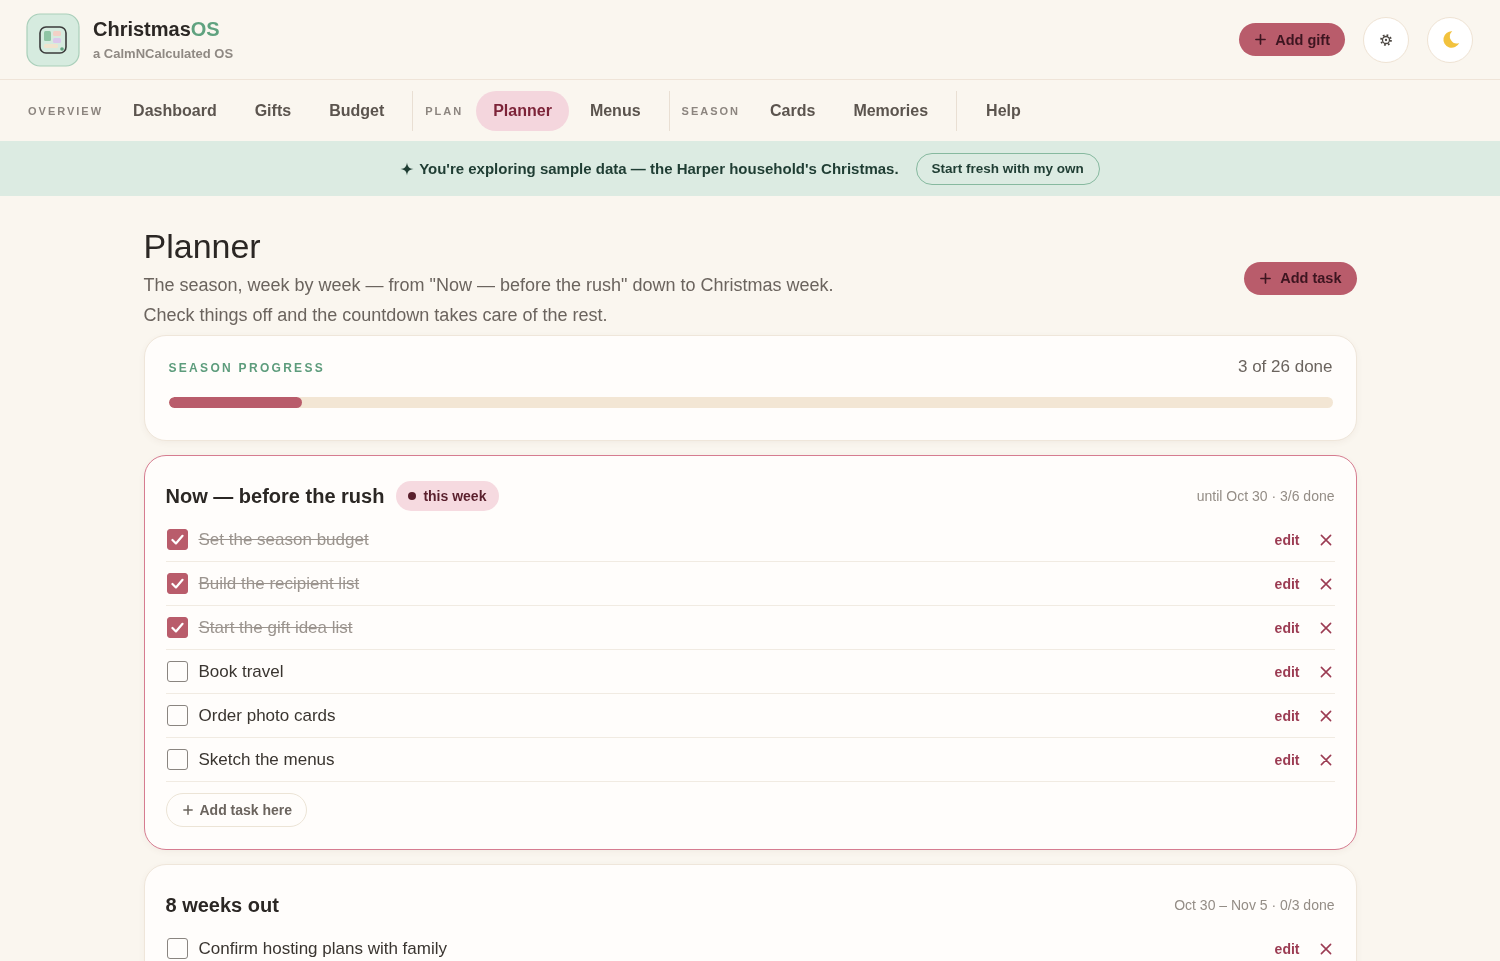 This screenshot has height=961, width=1500. What do you see at coordinates (157, 28) in the screenshot?
I see `app-title: ChristmasOS` at bounding box center [157, 28].